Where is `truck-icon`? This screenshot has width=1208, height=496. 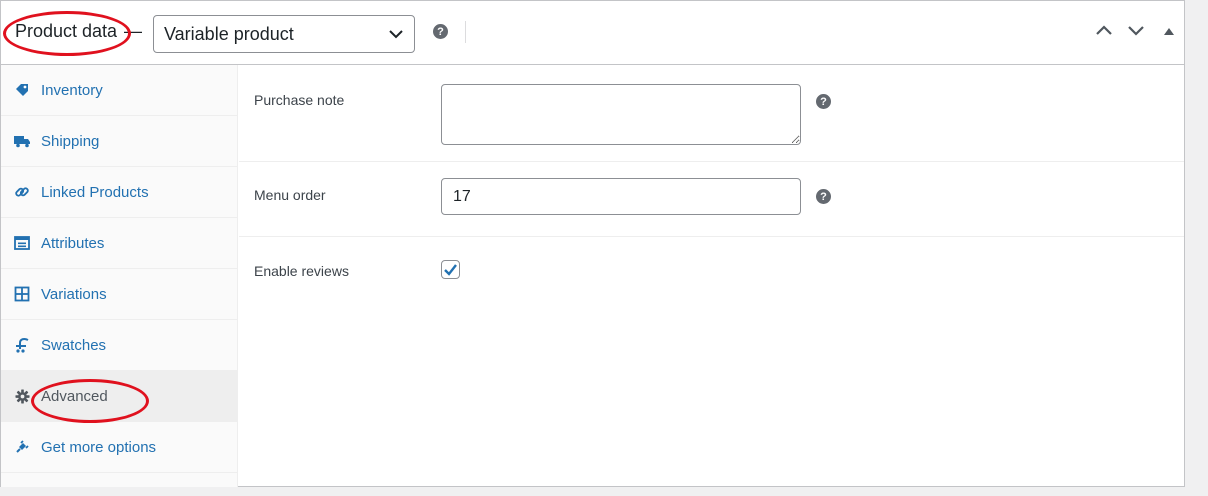
truck-icon is located at coordinates (22, 141).